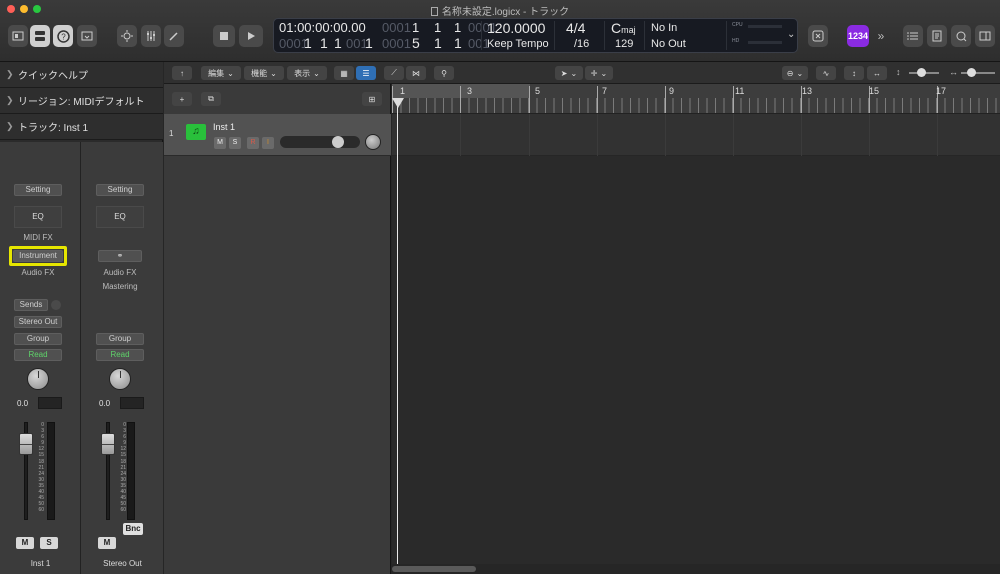  I want to click on track-number: 1, so click(171, 133).